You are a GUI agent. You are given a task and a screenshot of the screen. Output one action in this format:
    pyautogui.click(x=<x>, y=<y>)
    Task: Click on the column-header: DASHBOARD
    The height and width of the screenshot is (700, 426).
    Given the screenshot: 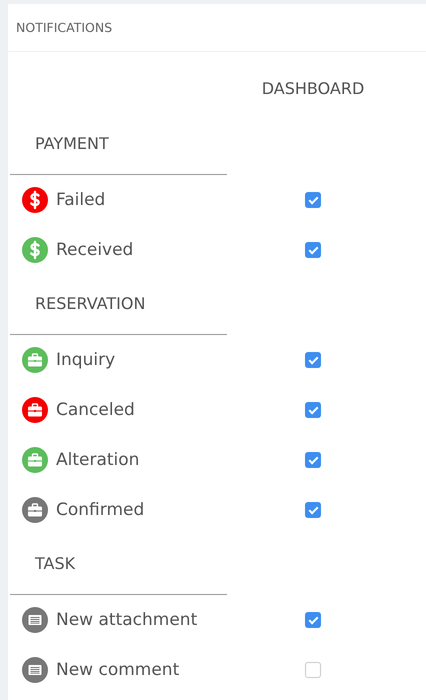 What is the action you would take?
    pyautogui.click(x=313, y=88)
    